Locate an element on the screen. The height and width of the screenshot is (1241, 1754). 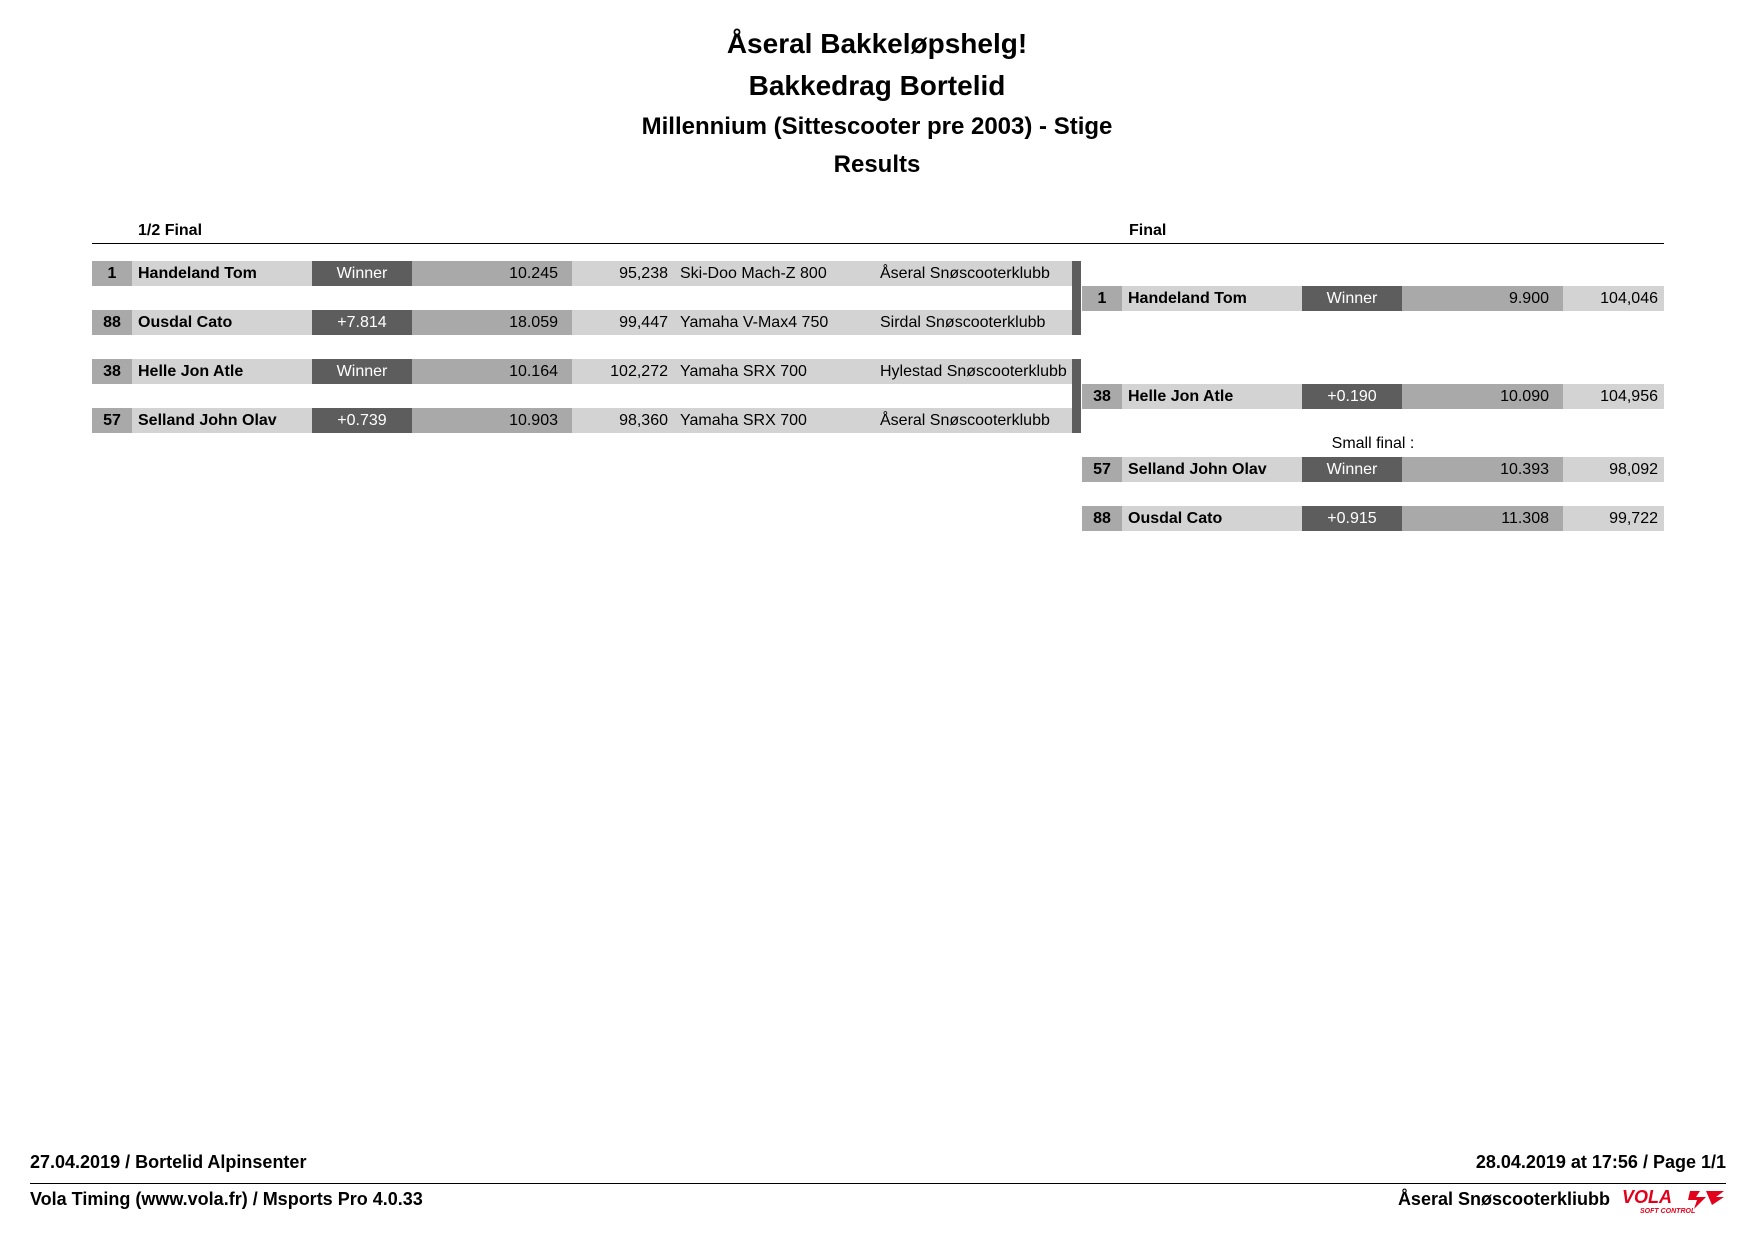
footer-divider is located at coordinates (878, 1183).